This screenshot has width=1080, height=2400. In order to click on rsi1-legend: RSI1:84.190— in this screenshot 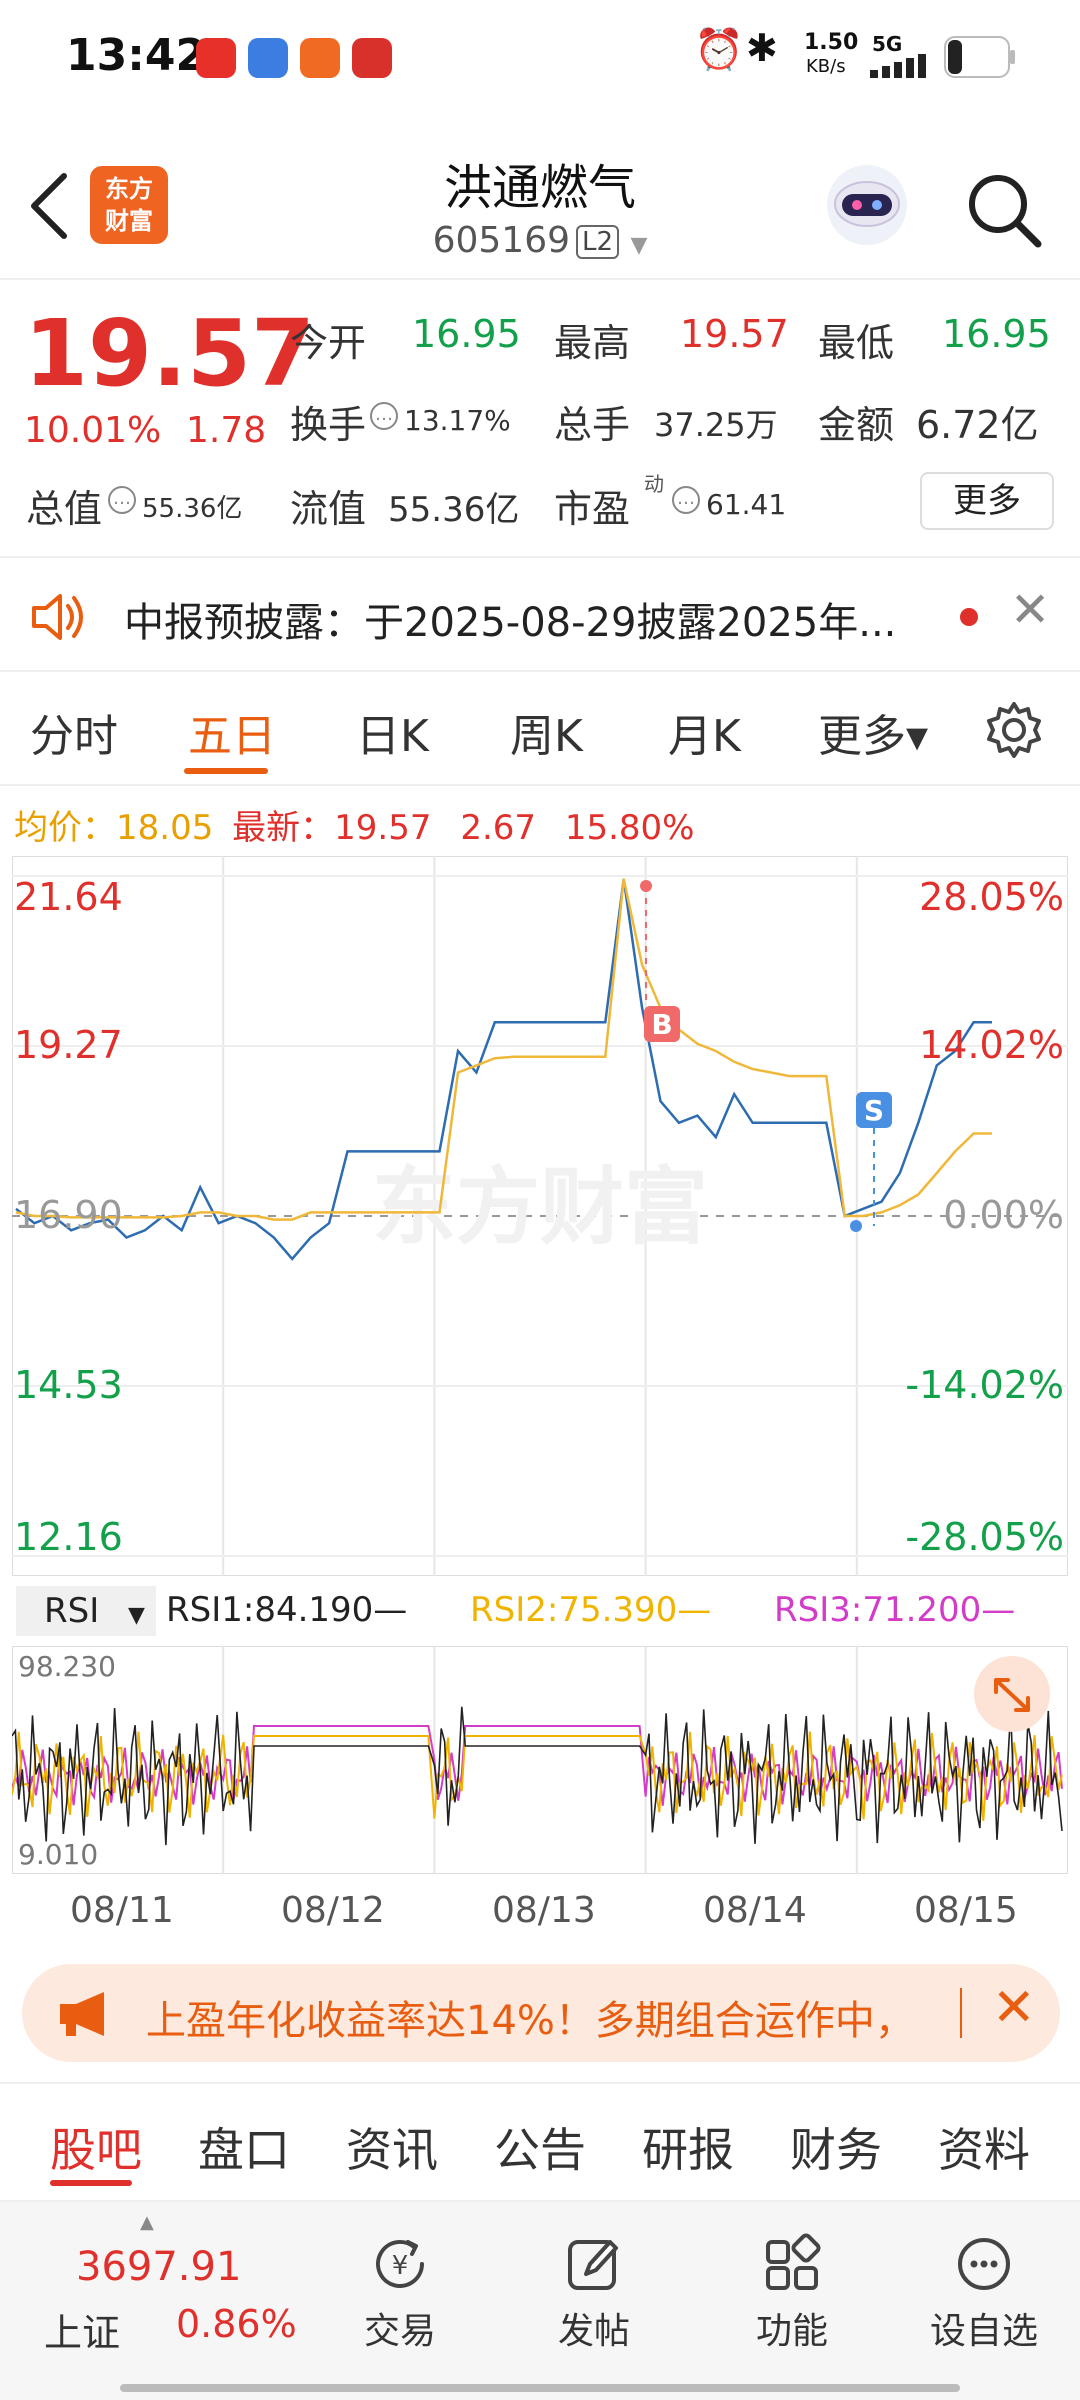, I will do `click(287, 1610)`.